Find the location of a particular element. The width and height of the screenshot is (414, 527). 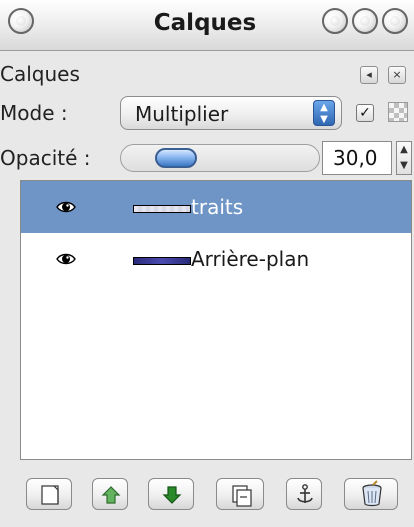

mode-value: Multiplier is located at coordinates (182, 114).